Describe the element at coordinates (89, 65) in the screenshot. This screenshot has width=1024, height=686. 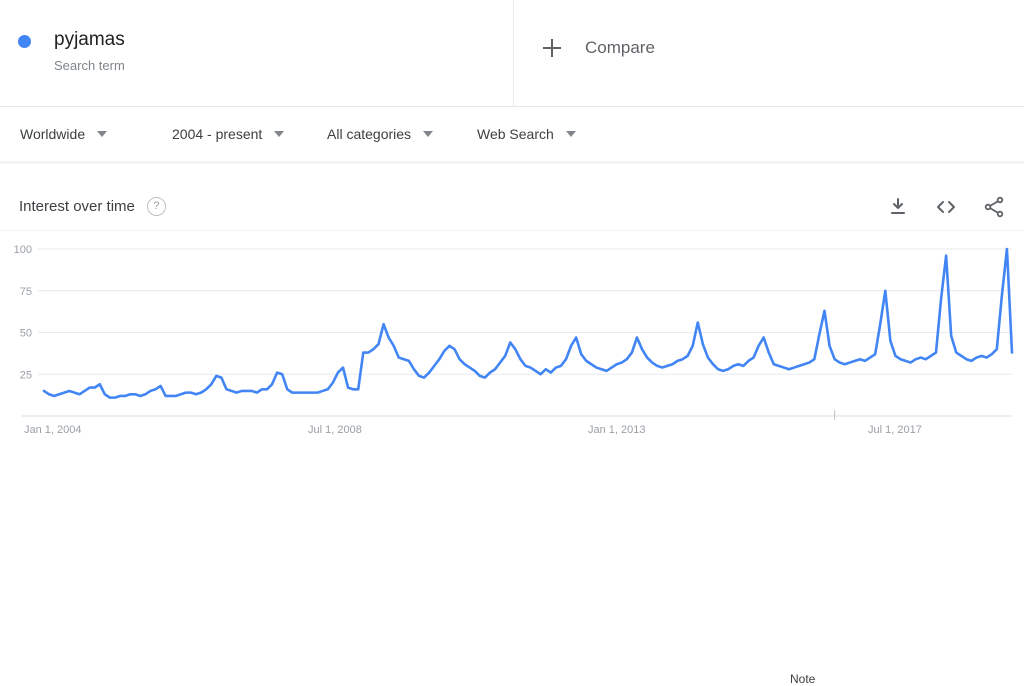
I see `search-term-type: Search term` at that location.